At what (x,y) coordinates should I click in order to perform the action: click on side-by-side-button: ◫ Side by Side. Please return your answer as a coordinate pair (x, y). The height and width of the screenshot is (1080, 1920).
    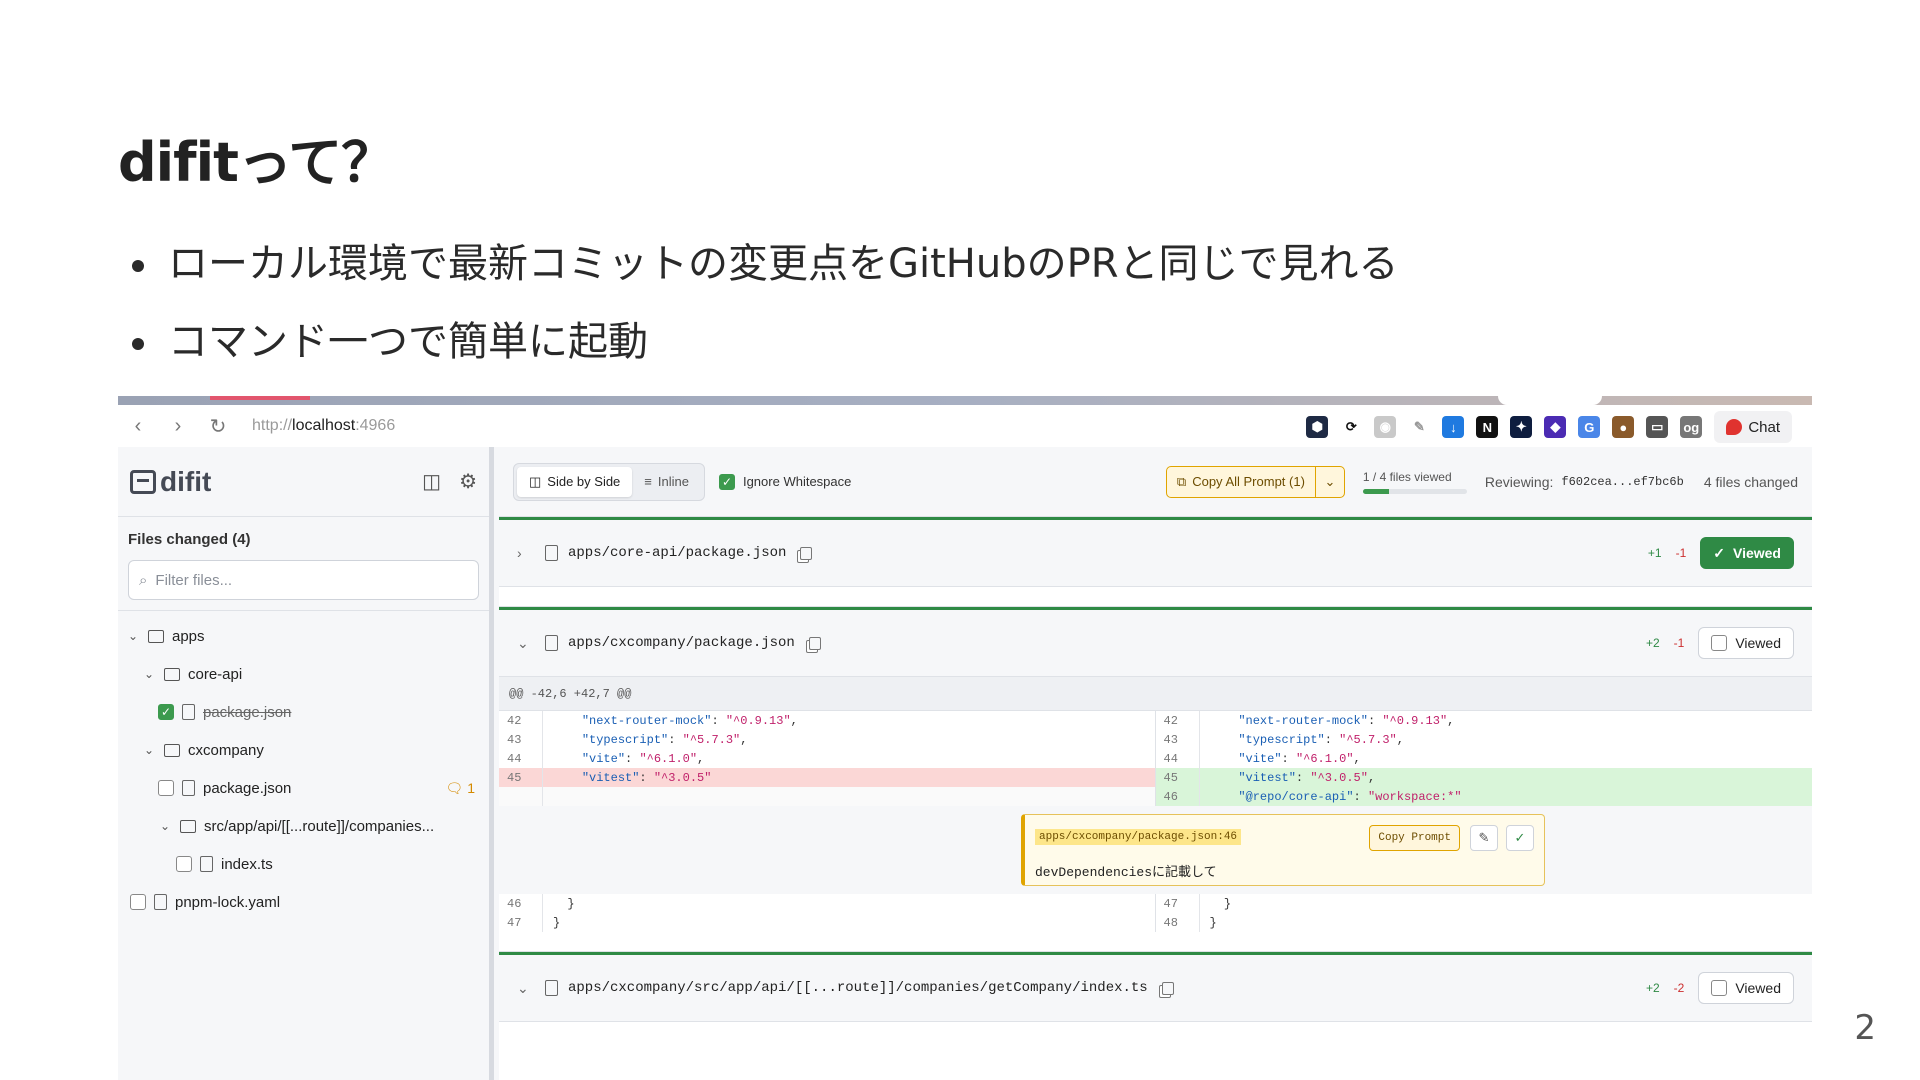
    Looking at the image, I should click on (575, 481).